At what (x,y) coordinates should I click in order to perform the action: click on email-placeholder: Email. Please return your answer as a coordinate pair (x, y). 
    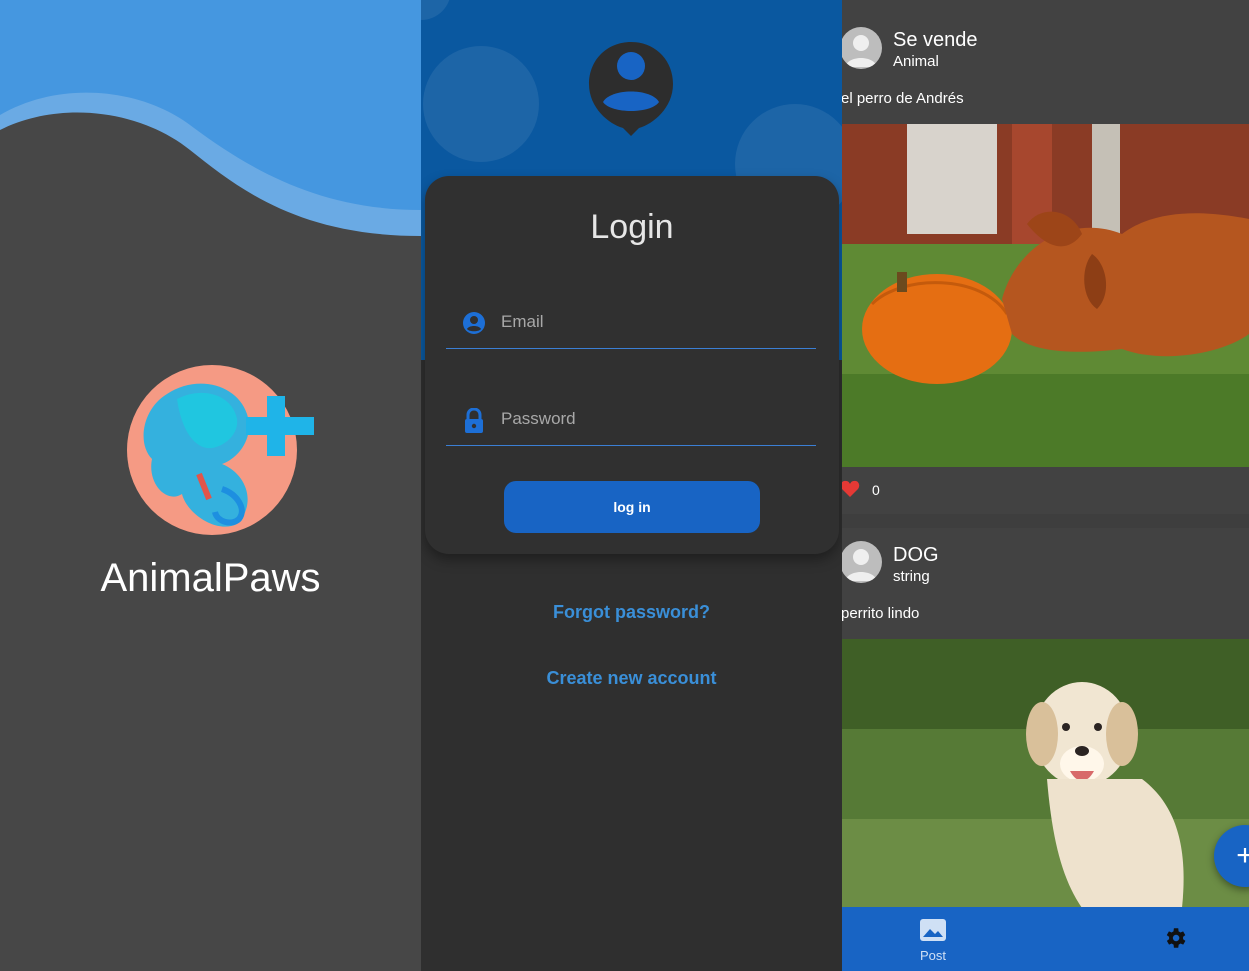
    Looking at the image, I should click on (522, 321).